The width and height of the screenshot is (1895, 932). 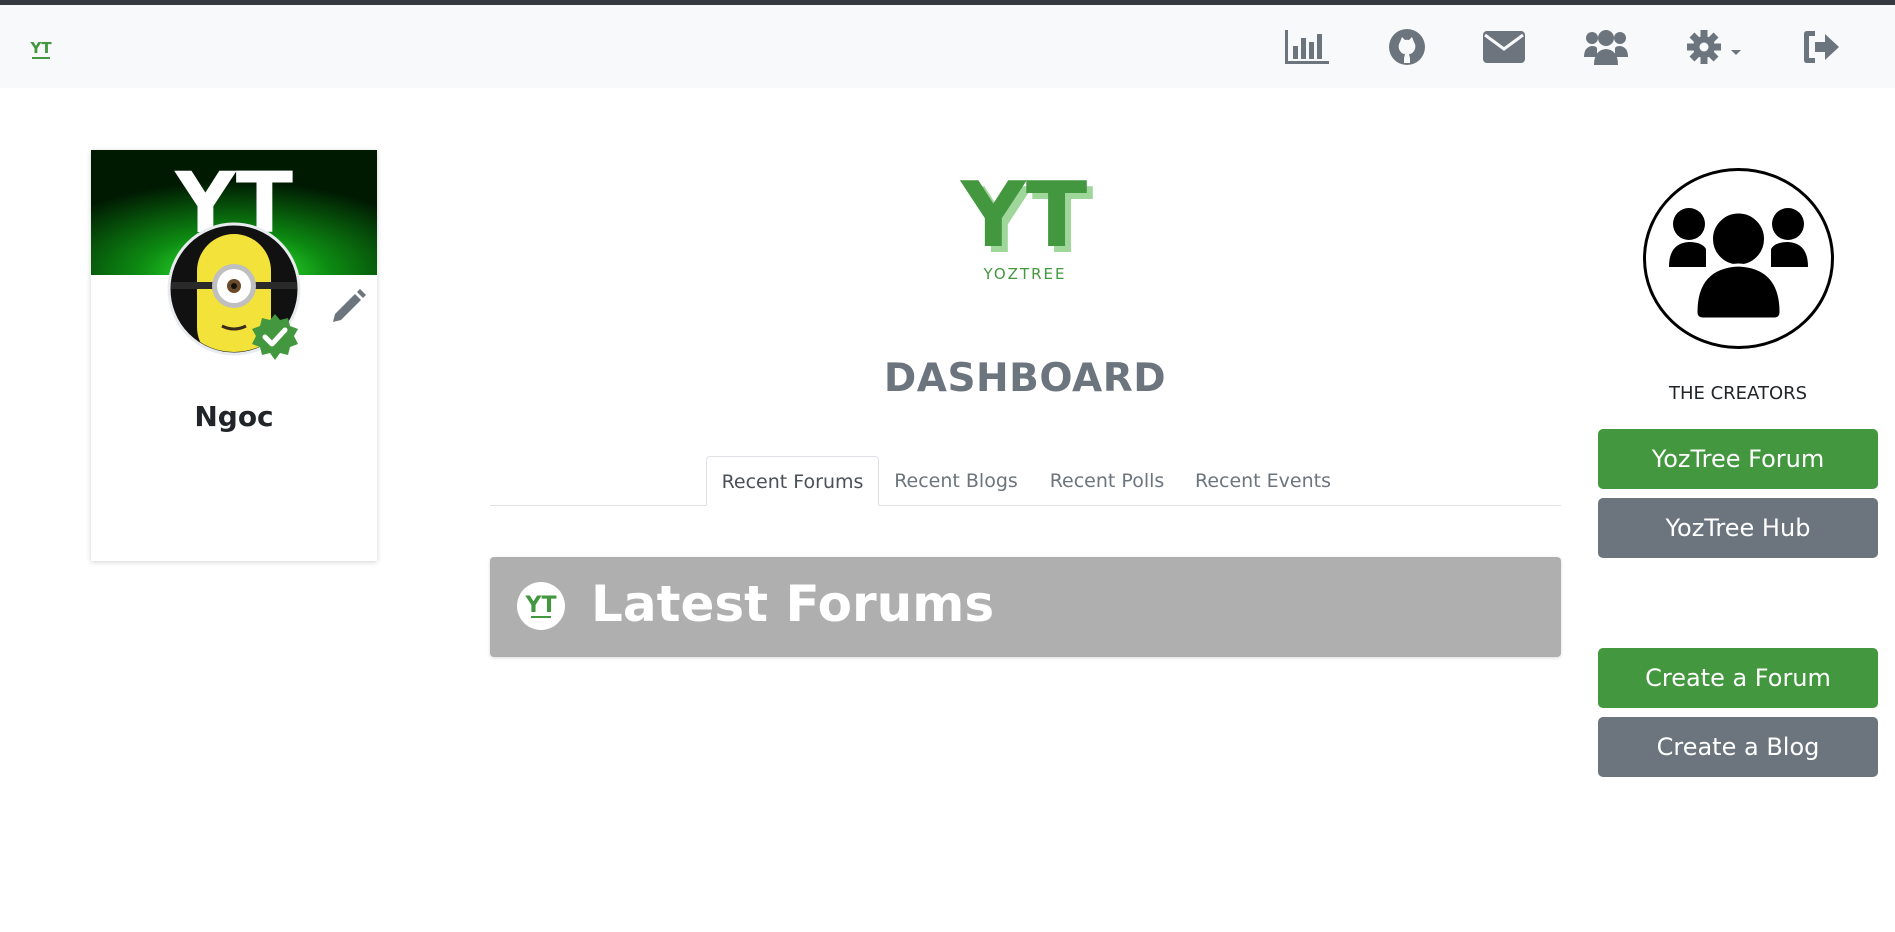 I want to click on users-icon, so click(x=1606, y=47).